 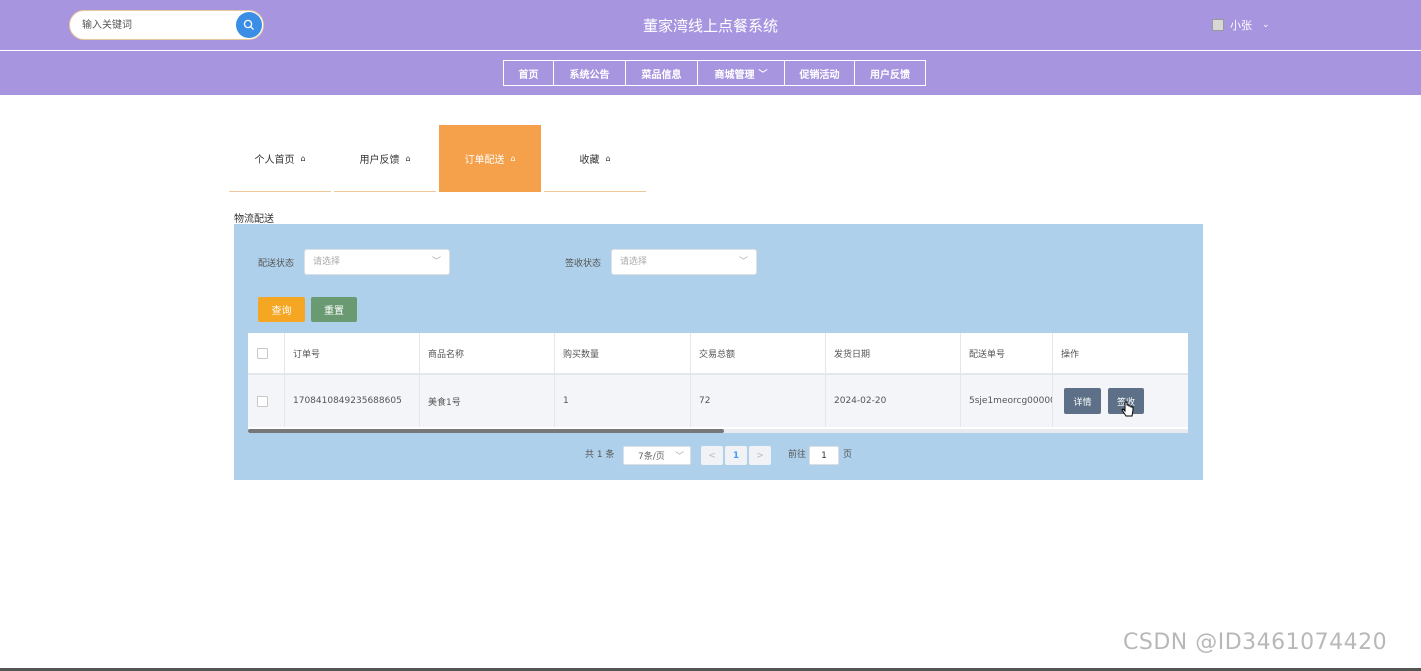 I want to click on nav-label: 商城管理, so click(x=734, y=75).